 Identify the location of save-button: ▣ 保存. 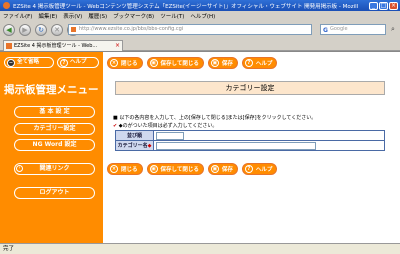
(222, 63).